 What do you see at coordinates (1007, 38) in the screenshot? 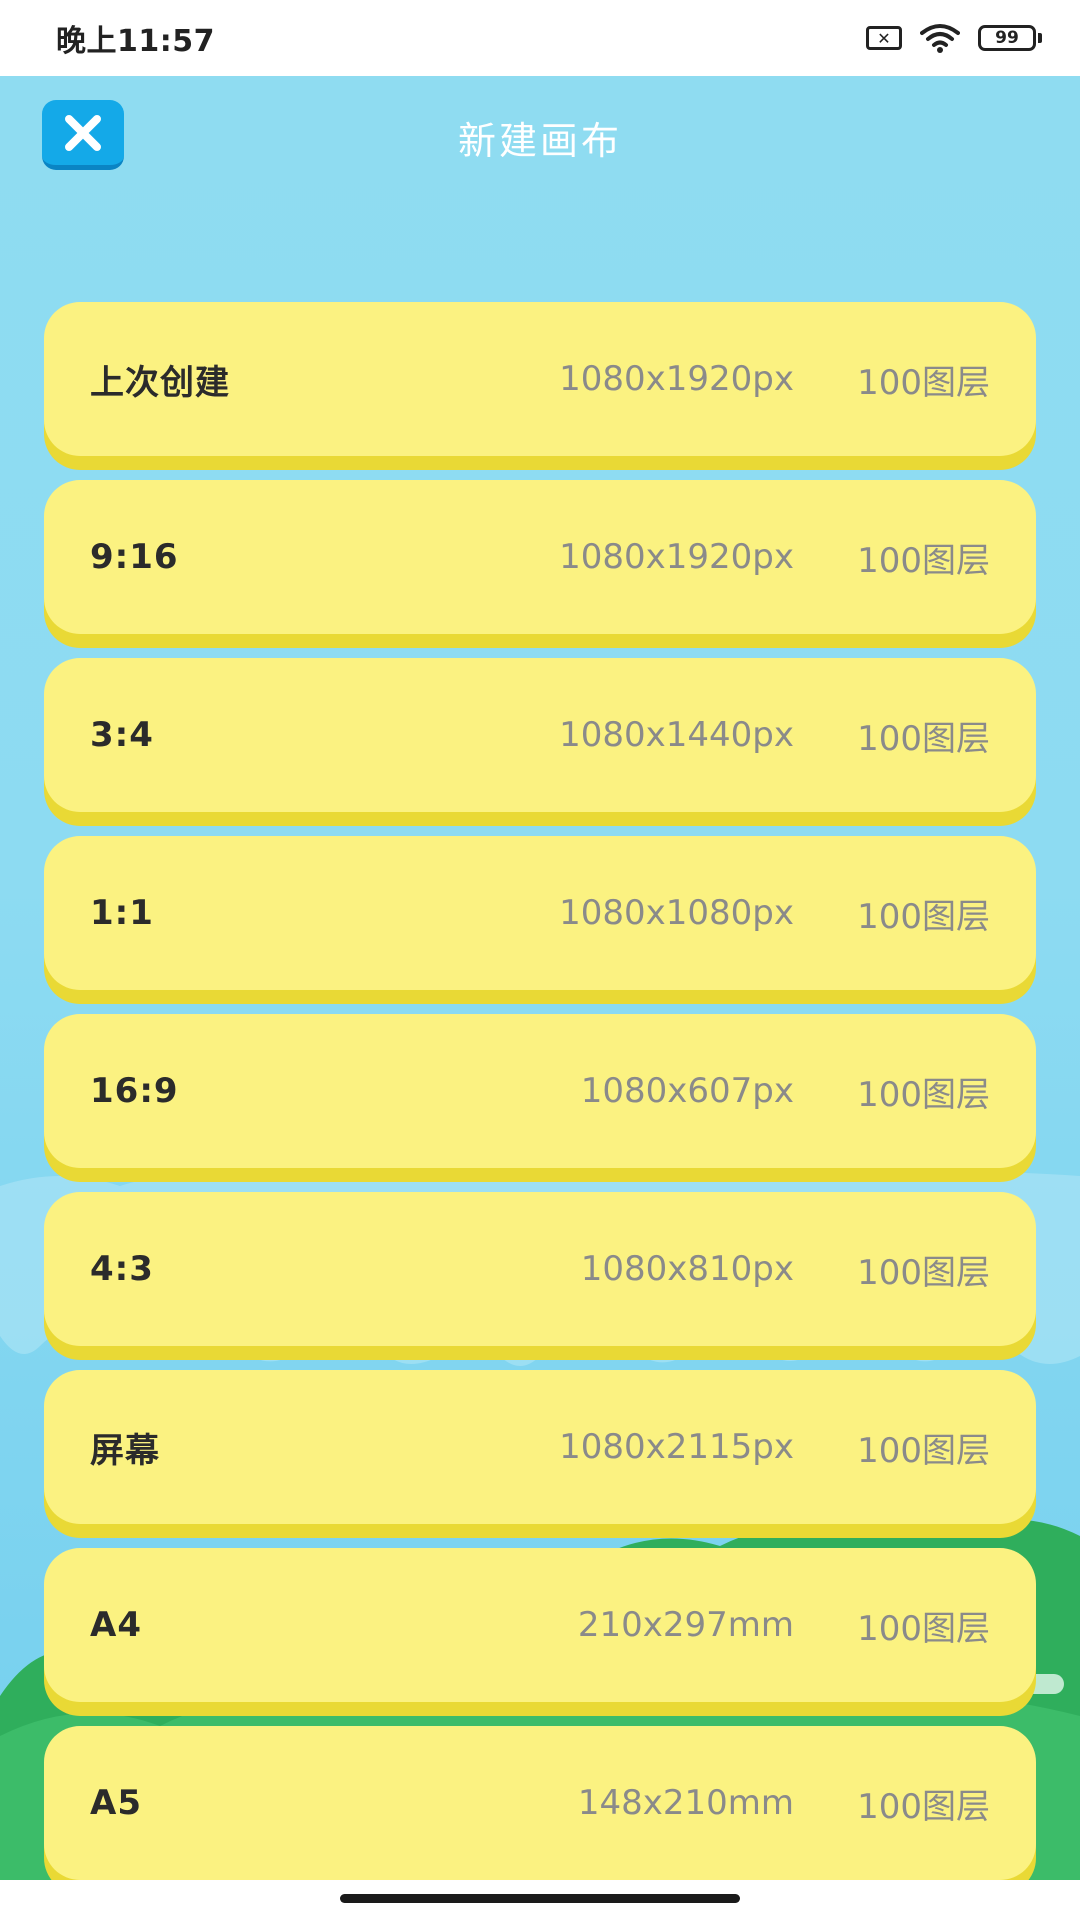
I see `battery-level: 99` at bounding box center [1007, 38].